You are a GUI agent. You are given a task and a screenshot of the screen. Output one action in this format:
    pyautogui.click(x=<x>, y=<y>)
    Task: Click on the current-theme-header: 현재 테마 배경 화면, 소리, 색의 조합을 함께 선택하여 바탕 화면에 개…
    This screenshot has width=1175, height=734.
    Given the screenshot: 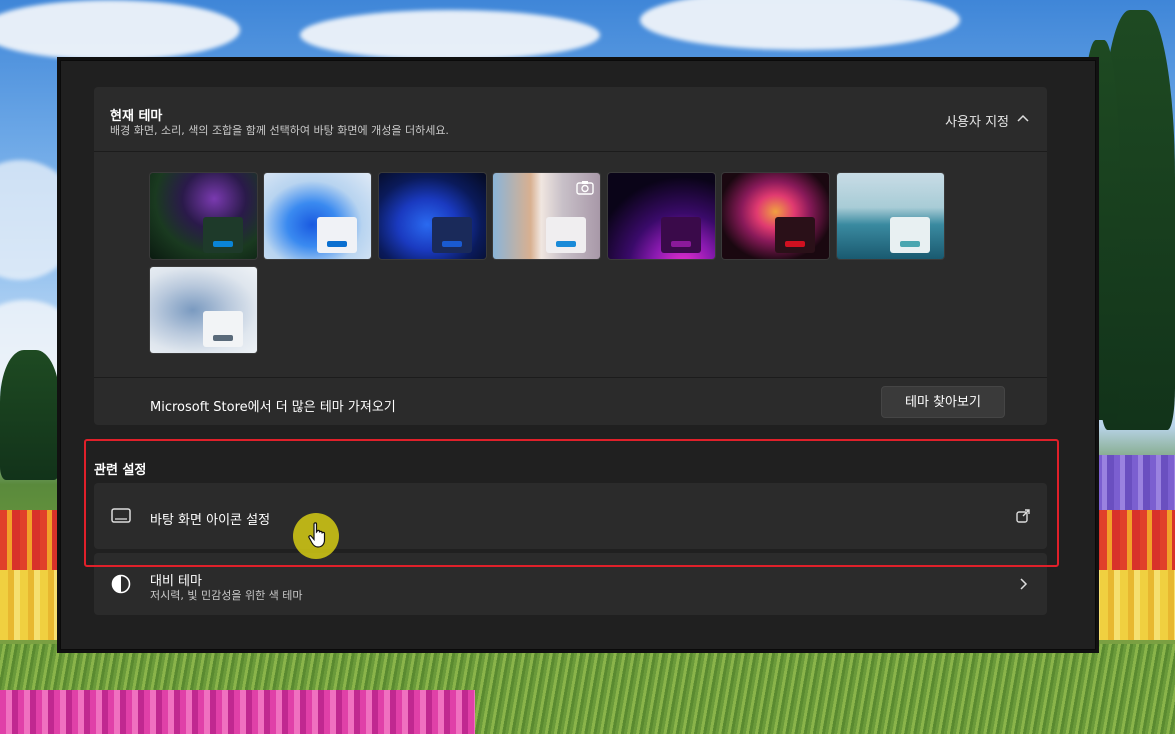 What is the action you would take?
    pyautogui.click(x=570, y=119)
    